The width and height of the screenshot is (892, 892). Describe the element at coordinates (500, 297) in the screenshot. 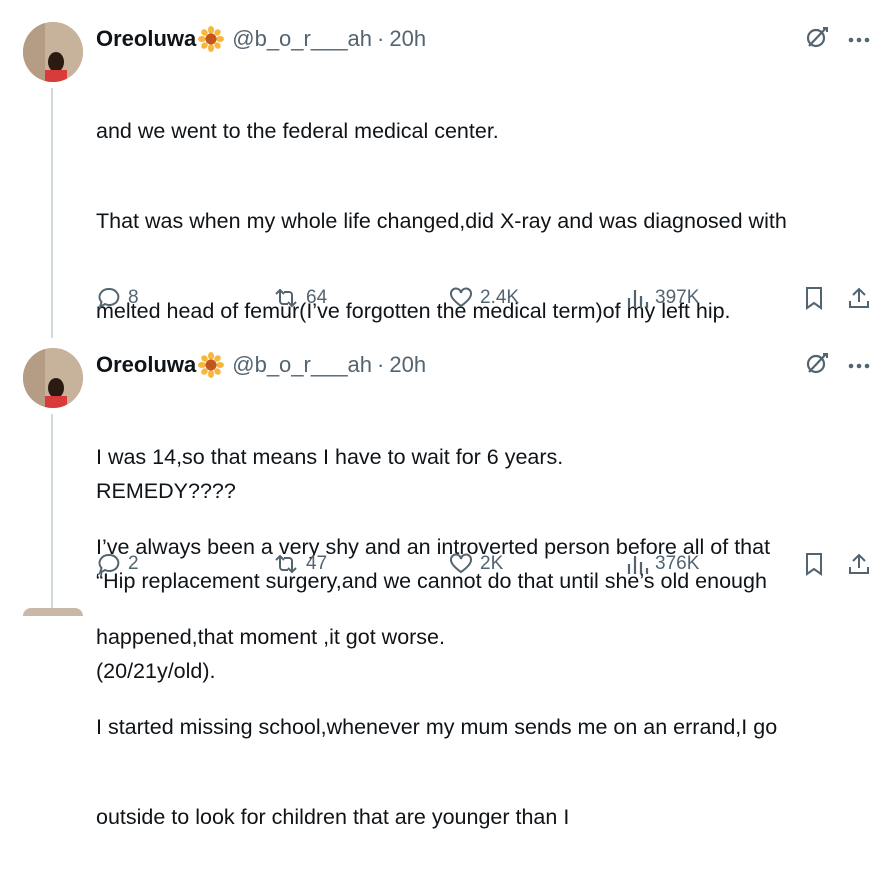

I see `like-count: 2.4K` at that location.